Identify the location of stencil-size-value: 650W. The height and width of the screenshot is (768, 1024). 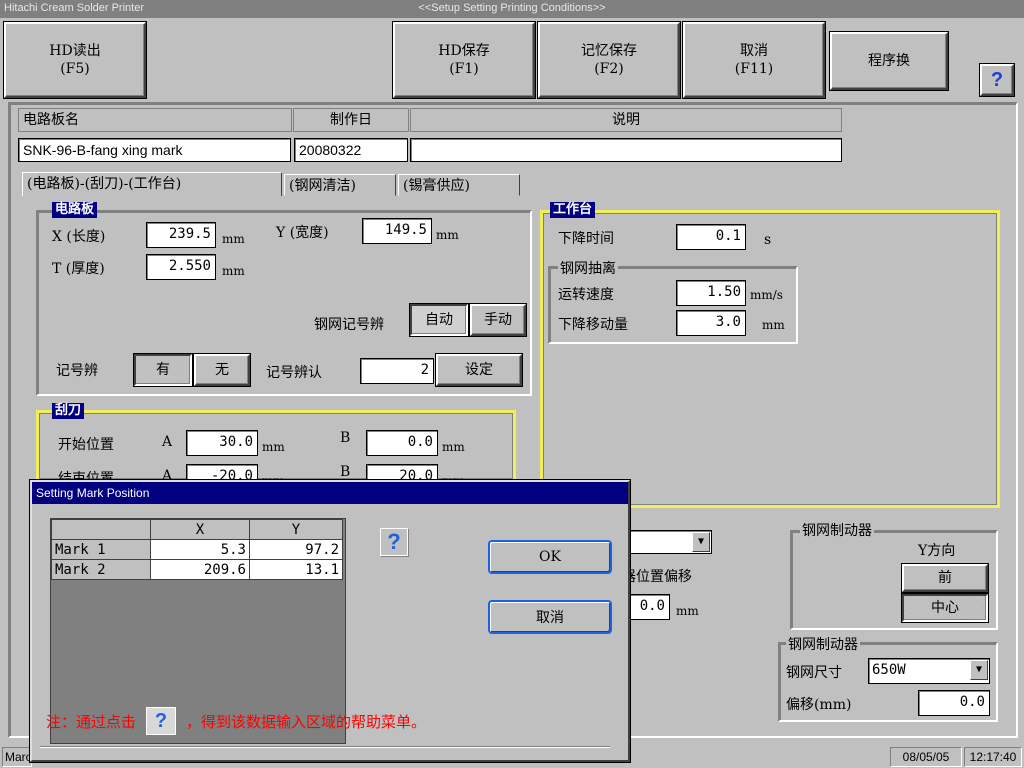
(889, 670).